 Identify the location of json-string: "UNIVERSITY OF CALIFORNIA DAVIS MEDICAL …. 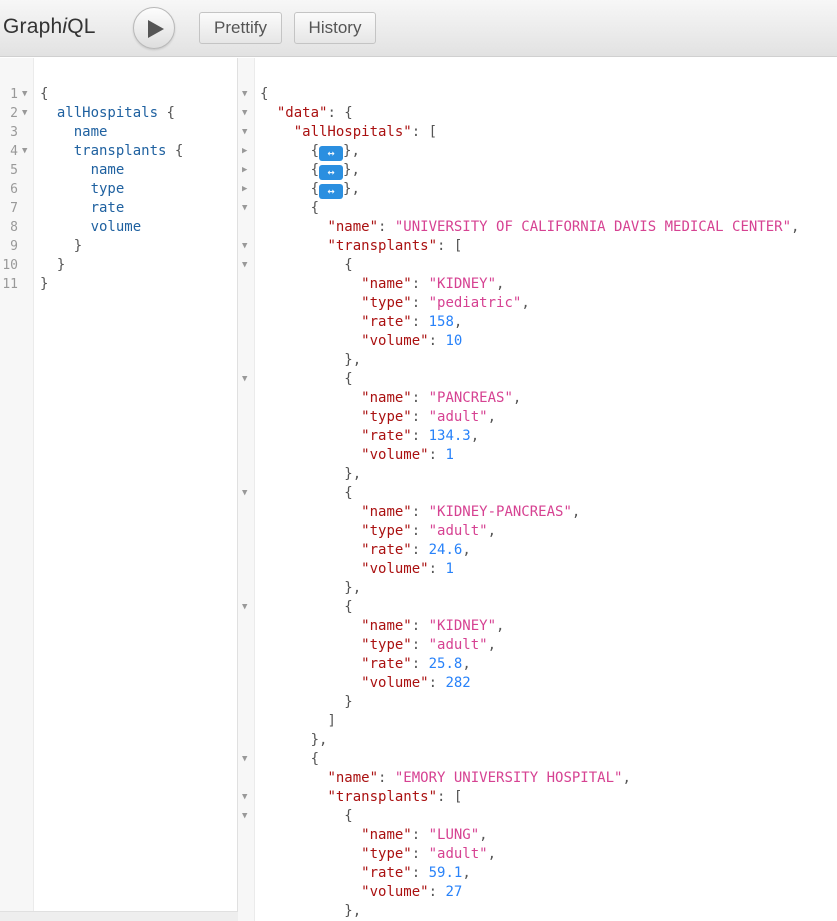
(593, 227).